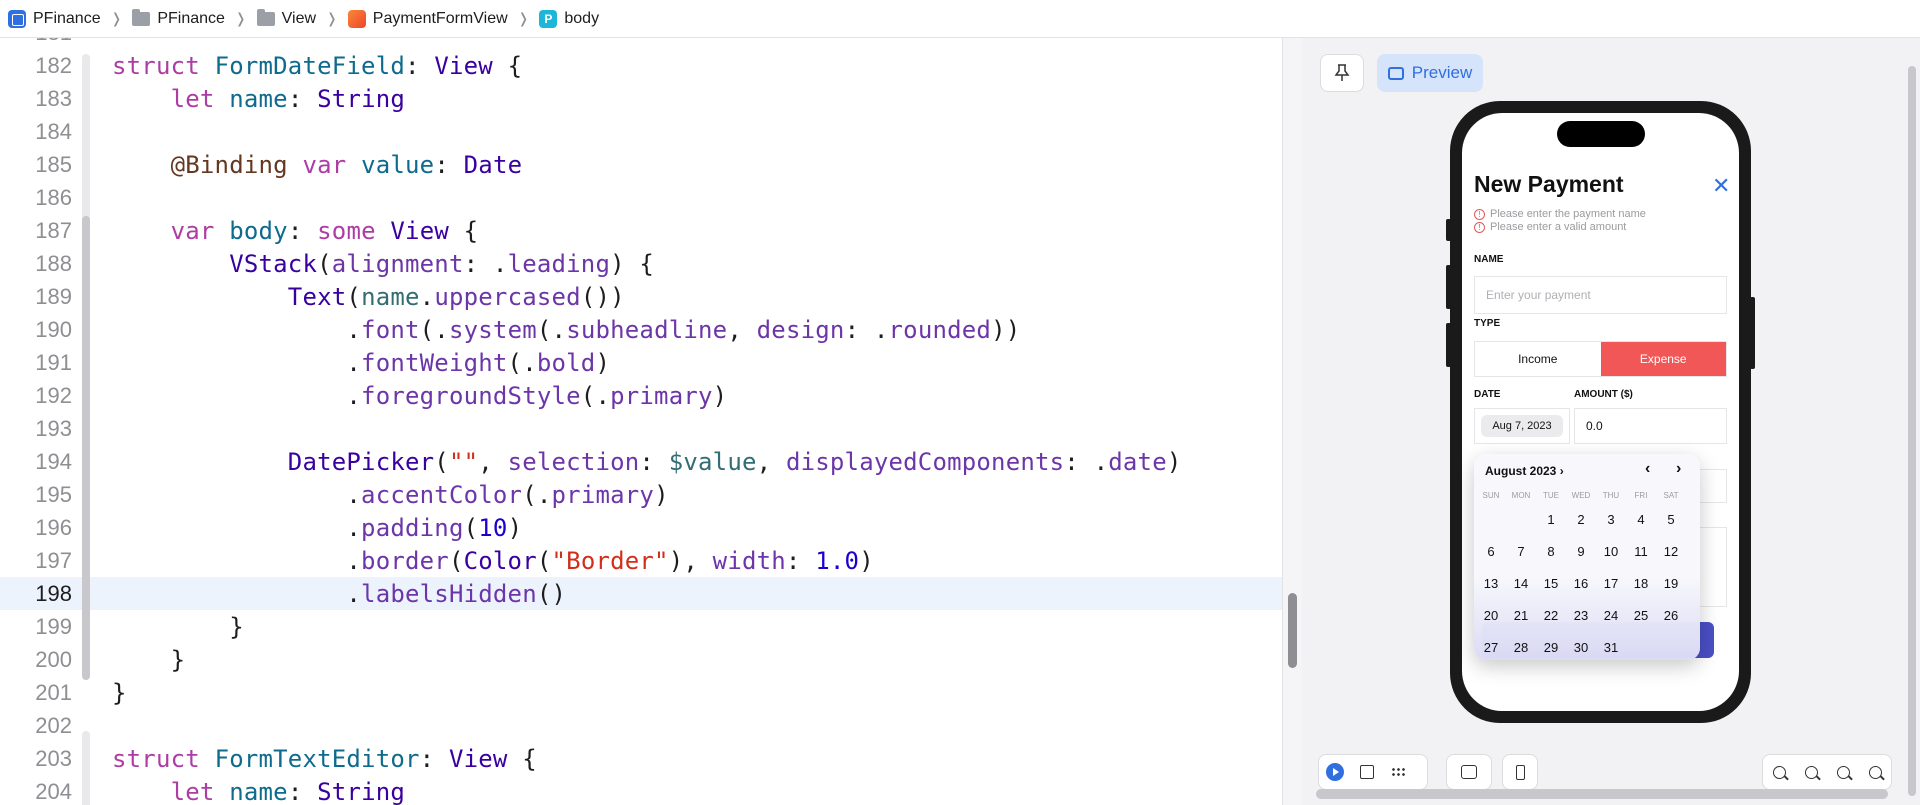  I want to click on calendar-day: 22, so click(1551, 615).